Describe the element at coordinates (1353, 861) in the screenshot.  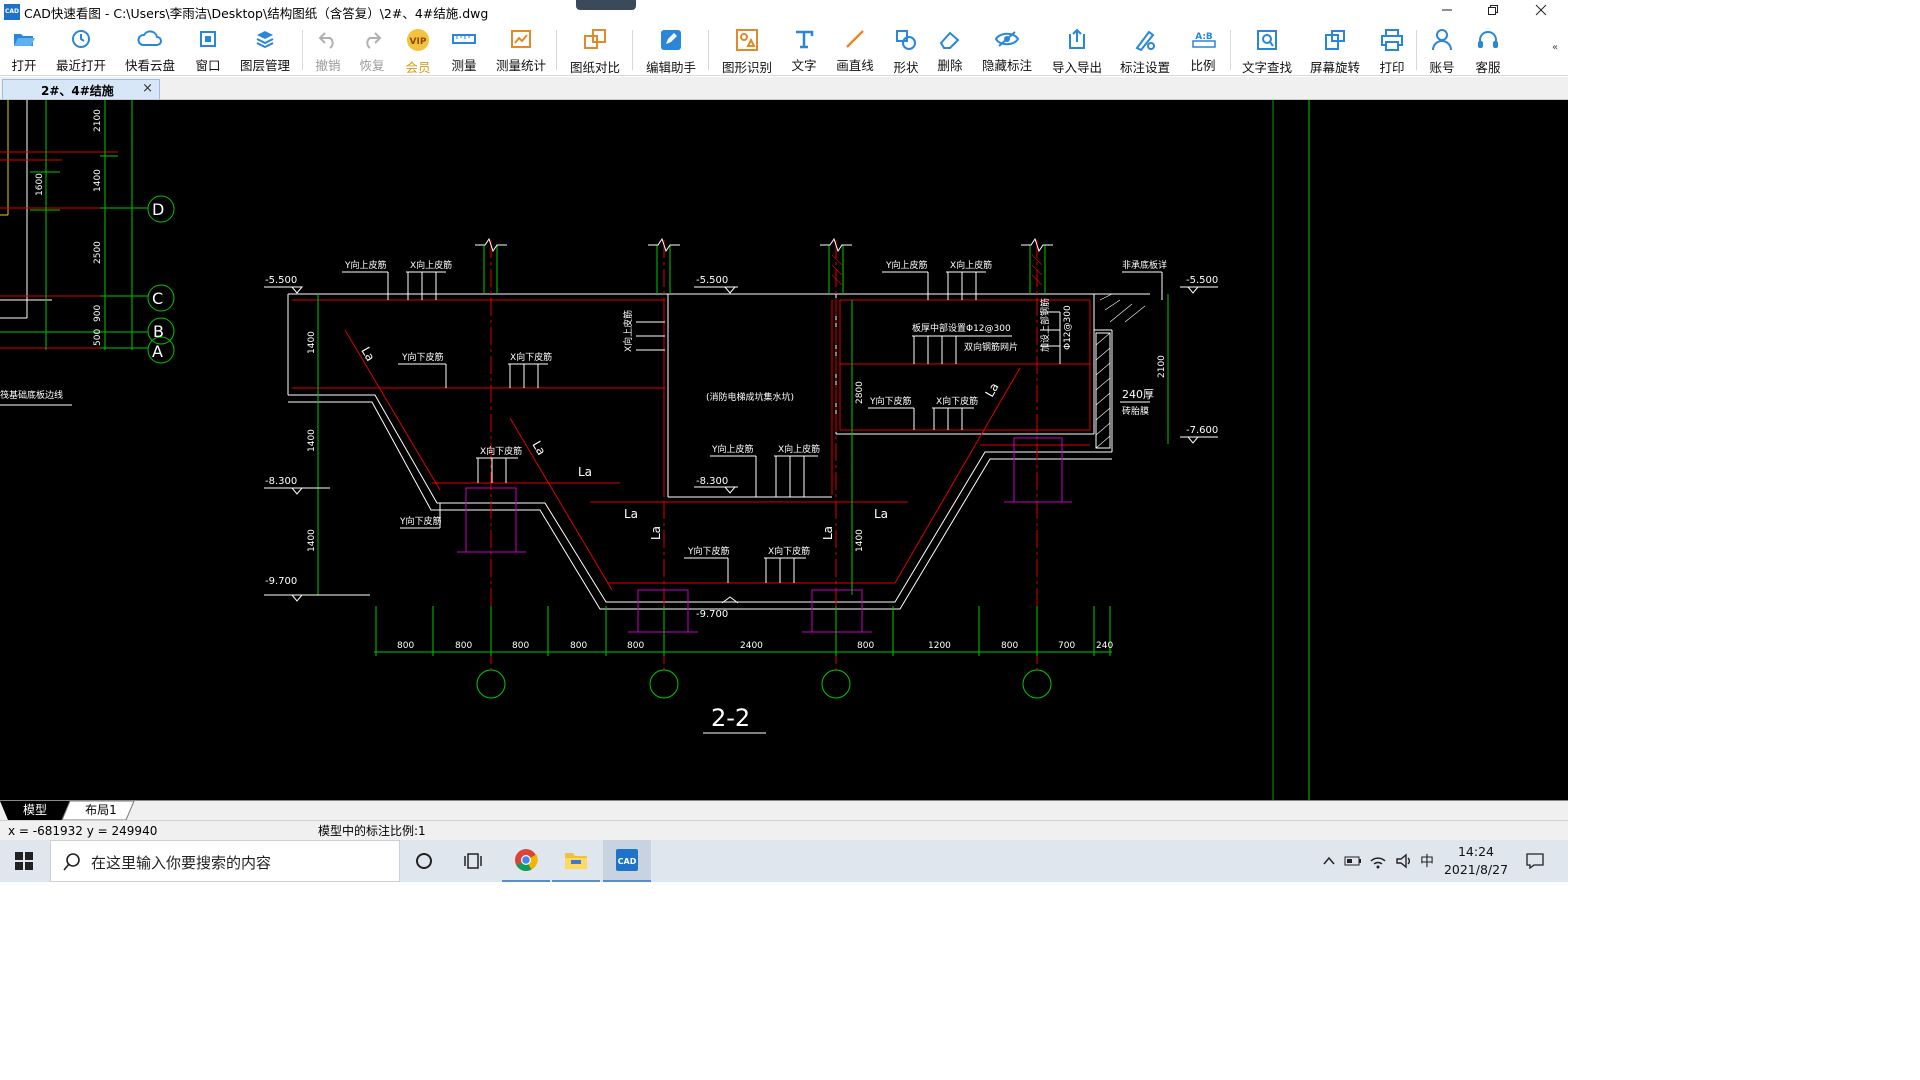
I see `battery-tray` at that location.